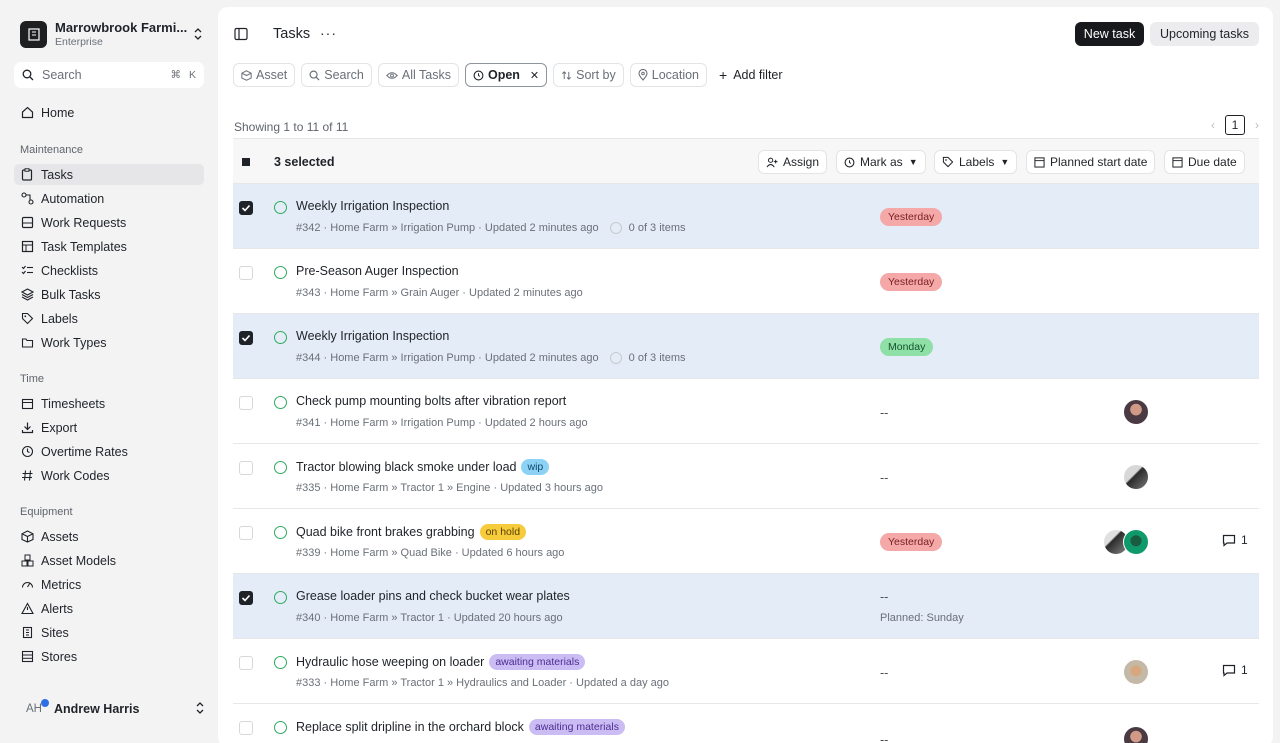 This screenshot has width=1280, height=743. I want to click on prev-page-icon: ‹, so click(1213, 125).